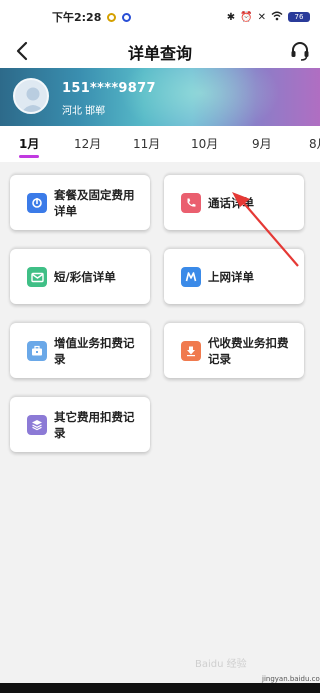 The width and height of the screenshot is (320, 693). I want to click on envelope-icon, so click(37, 277).